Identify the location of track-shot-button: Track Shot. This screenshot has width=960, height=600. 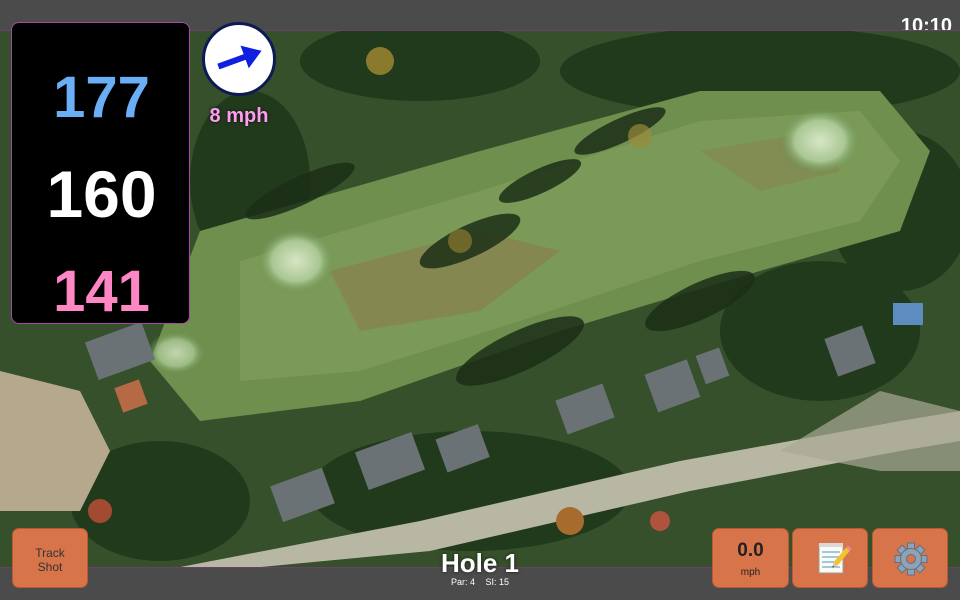
(50, 558).